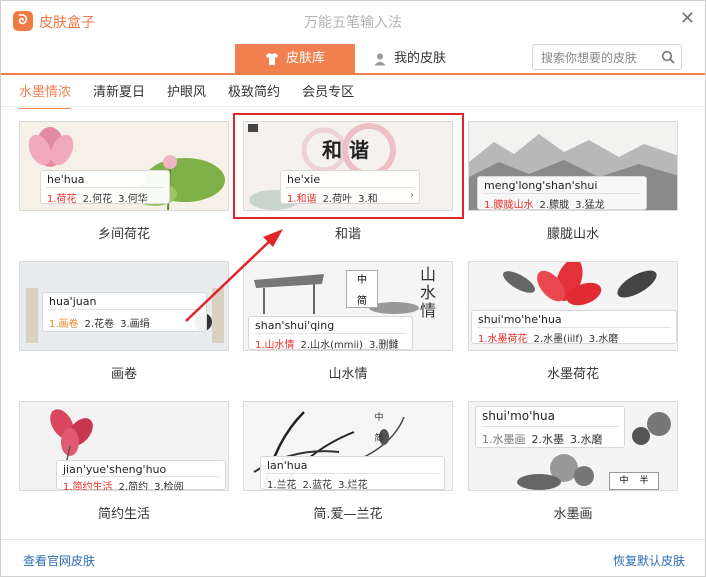 The width and height of the screenshot is (706, 577). What do you see at coordinates (59, 560) in the screenshot?
I see `view-official-skins-link: 查看官网皮肤` at bounding box center [59, 560].